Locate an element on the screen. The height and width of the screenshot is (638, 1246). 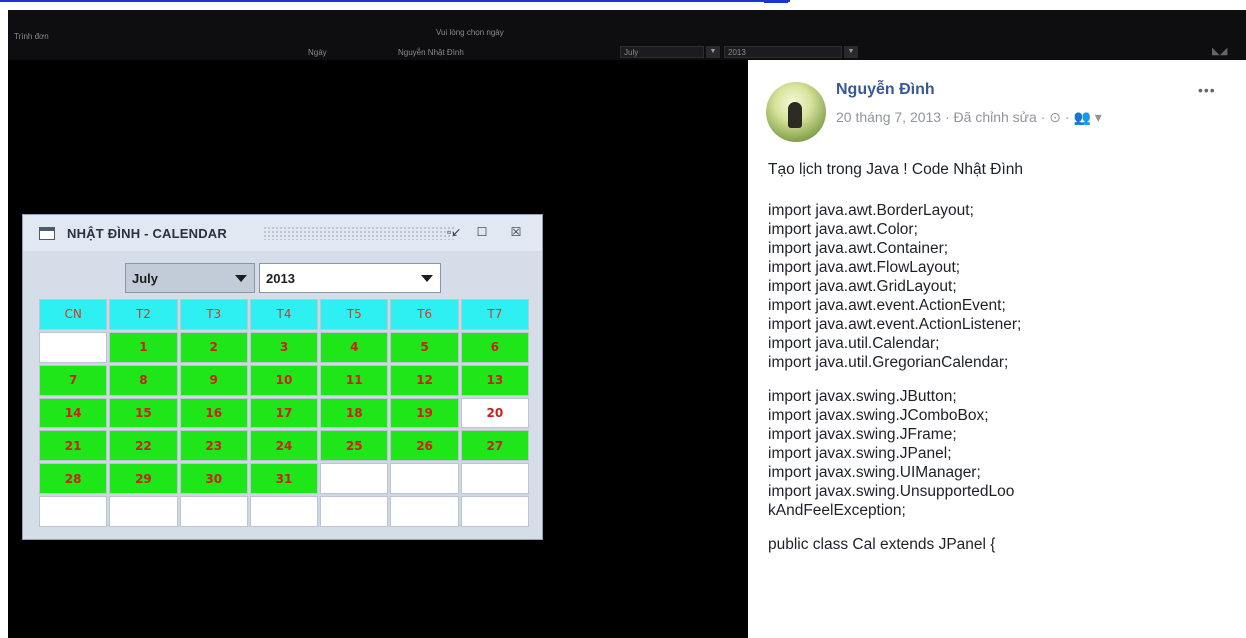
bg-label: Ngày is located at coordinates (317, 52).